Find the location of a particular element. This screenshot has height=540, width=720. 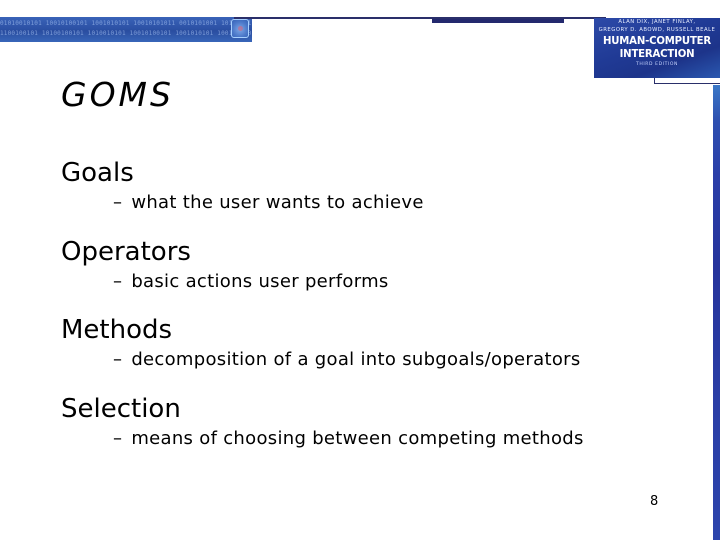

item-term: Selection is located at coordinates (121, 408).